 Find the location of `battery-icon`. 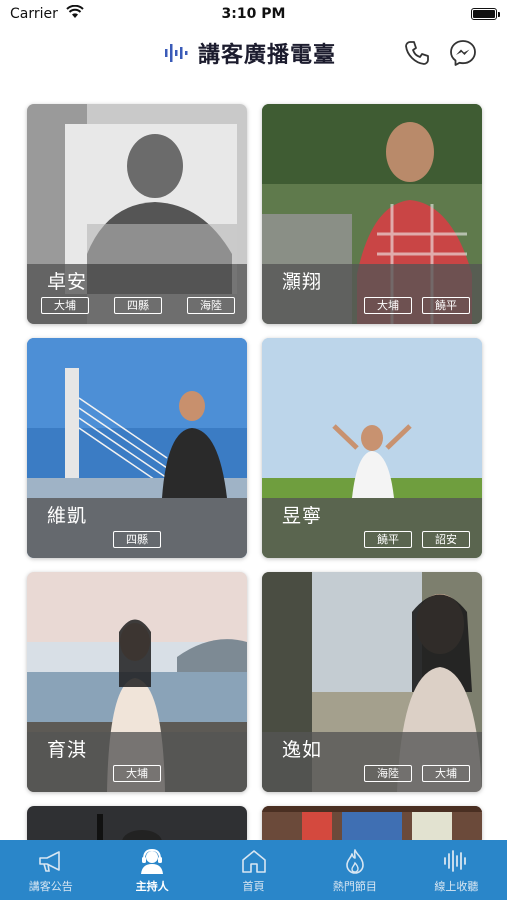

battery-icon is located at coordinates (485, 14).